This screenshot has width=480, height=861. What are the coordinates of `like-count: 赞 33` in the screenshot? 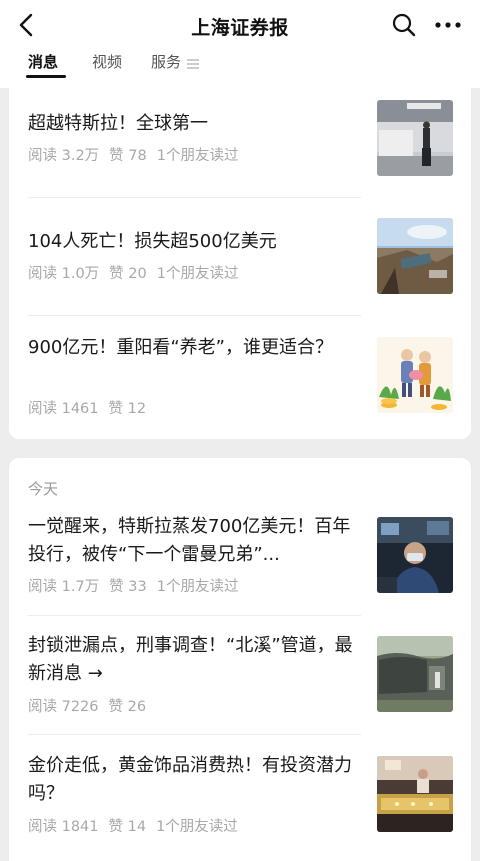 It's located at (128, 587).